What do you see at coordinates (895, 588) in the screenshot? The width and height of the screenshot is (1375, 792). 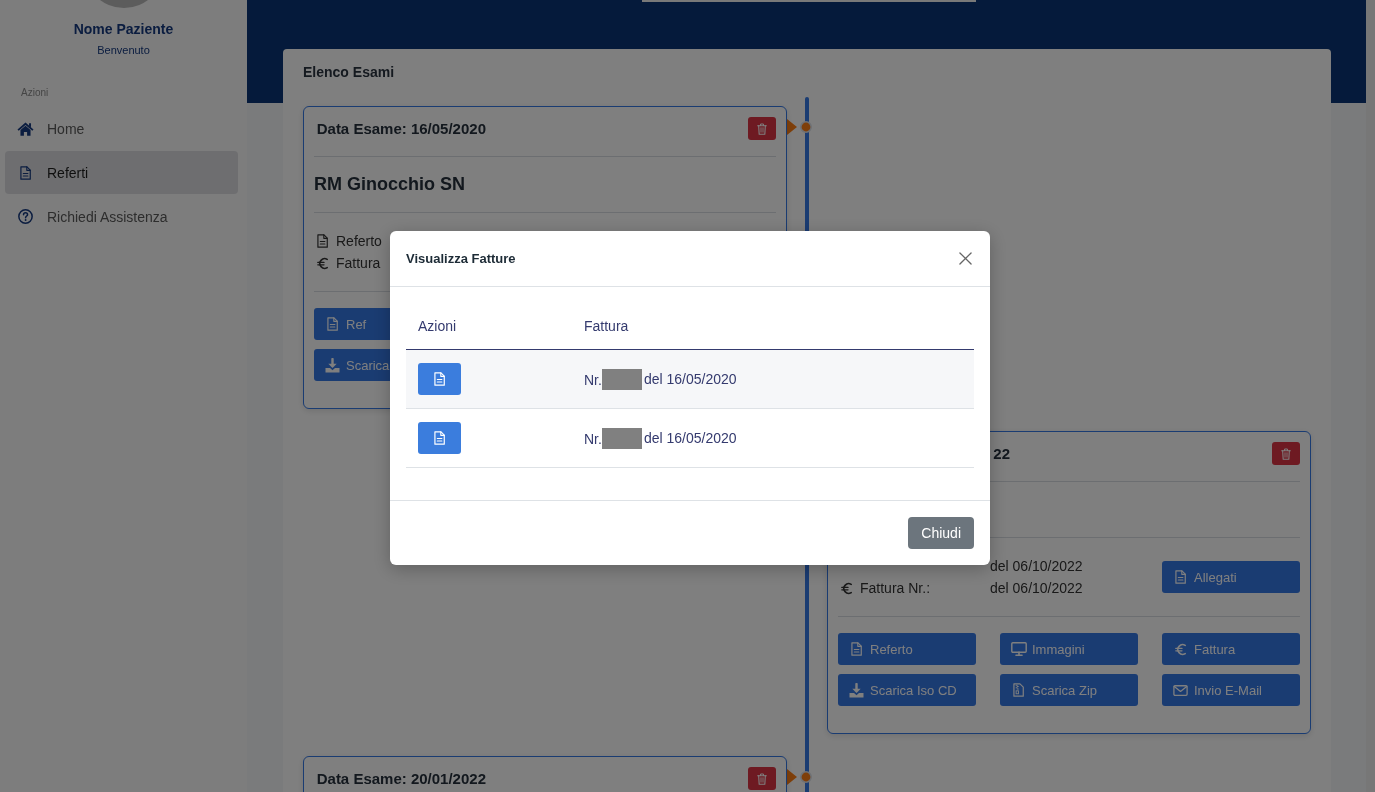 I see `info-label: Fattura Nr.:` at bounding box center [895, 588].